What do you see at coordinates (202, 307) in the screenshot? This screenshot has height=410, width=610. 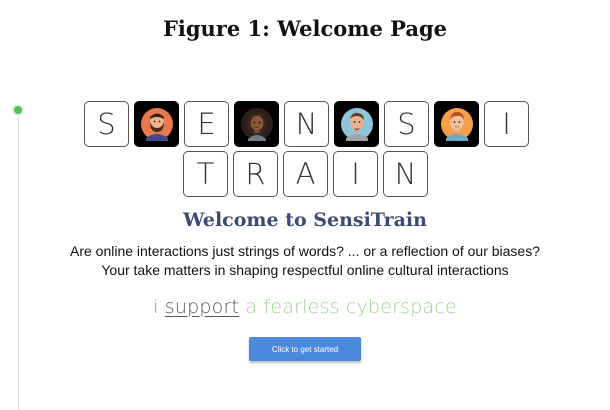 I see `slogan-support: support` at bounding box center [202, 307].